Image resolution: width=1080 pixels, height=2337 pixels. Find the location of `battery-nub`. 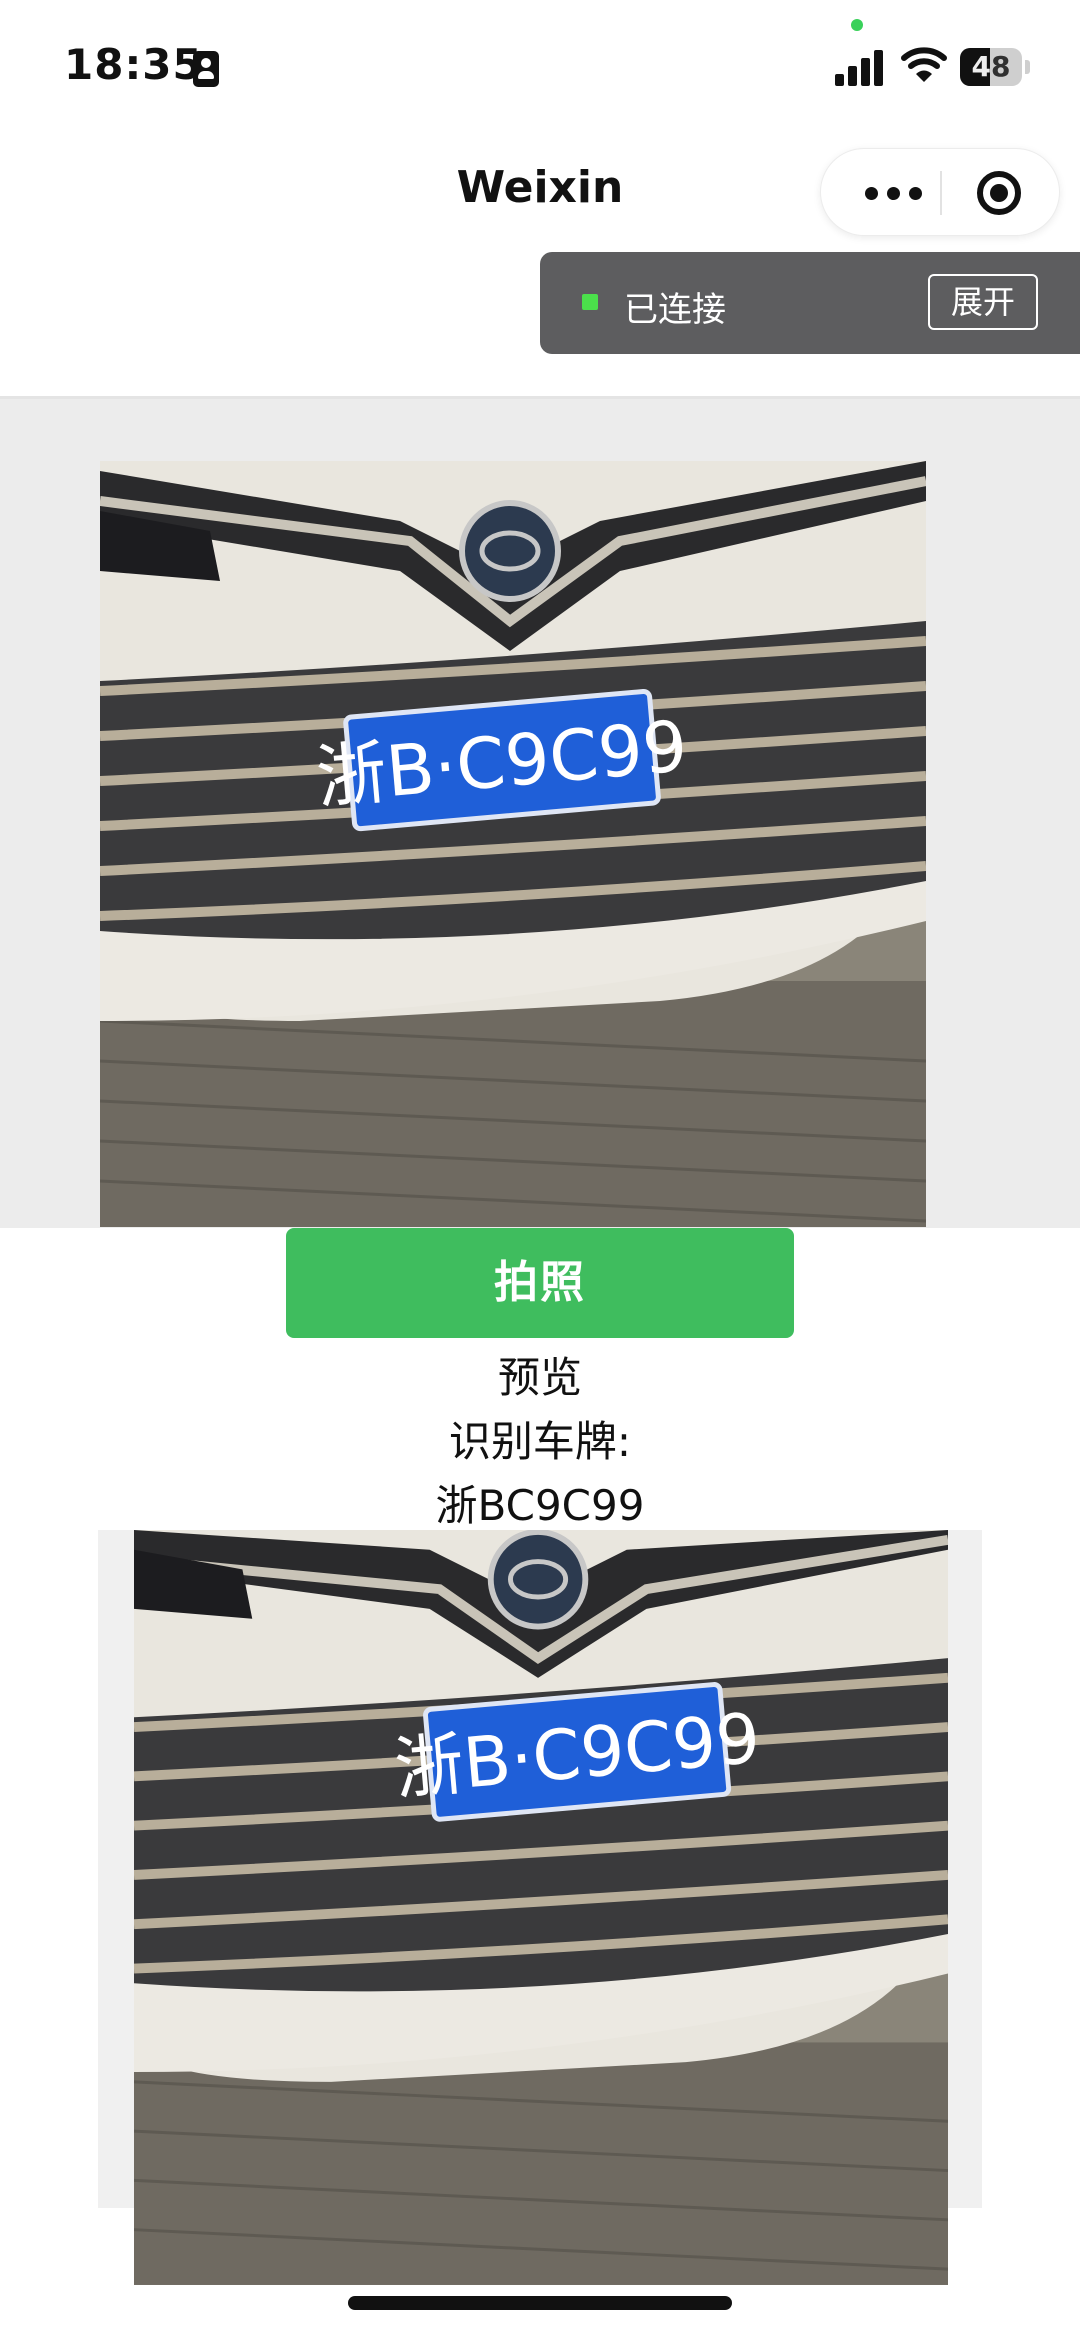

battery-nub is located at coordinates (1027, 67).